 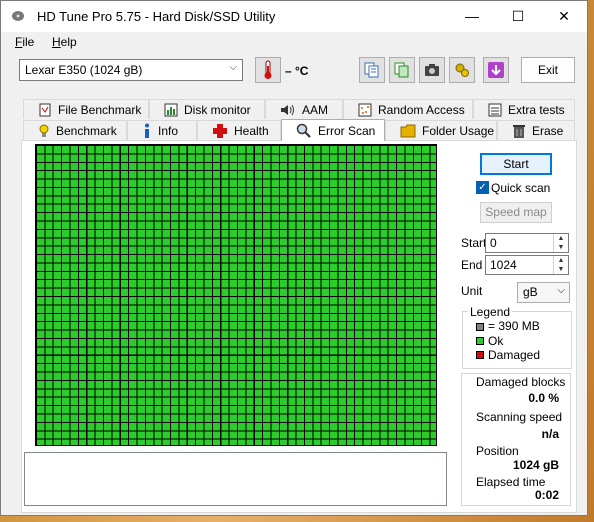 I want to click on tab-random-access: Random Access, so click(x=408, y=109).